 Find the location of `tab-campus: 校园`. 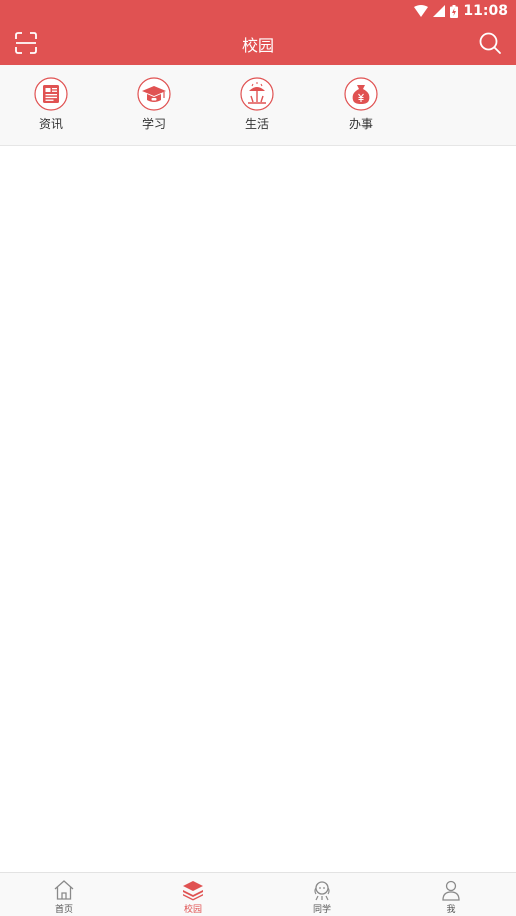

tab-campus: 校园 is located at coordinates (193, 897).